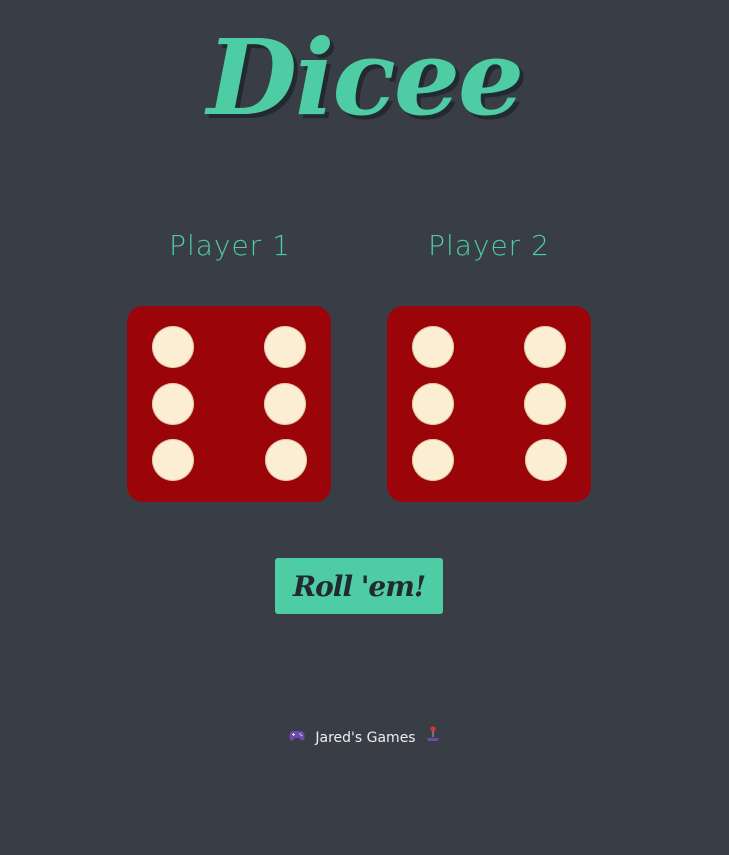 The height and width of the screenshot is (855, 729). What do you see at coordinates (297, 738) in the screenshot?
I see `game-controller-icon` at bounding box center [297, 738].